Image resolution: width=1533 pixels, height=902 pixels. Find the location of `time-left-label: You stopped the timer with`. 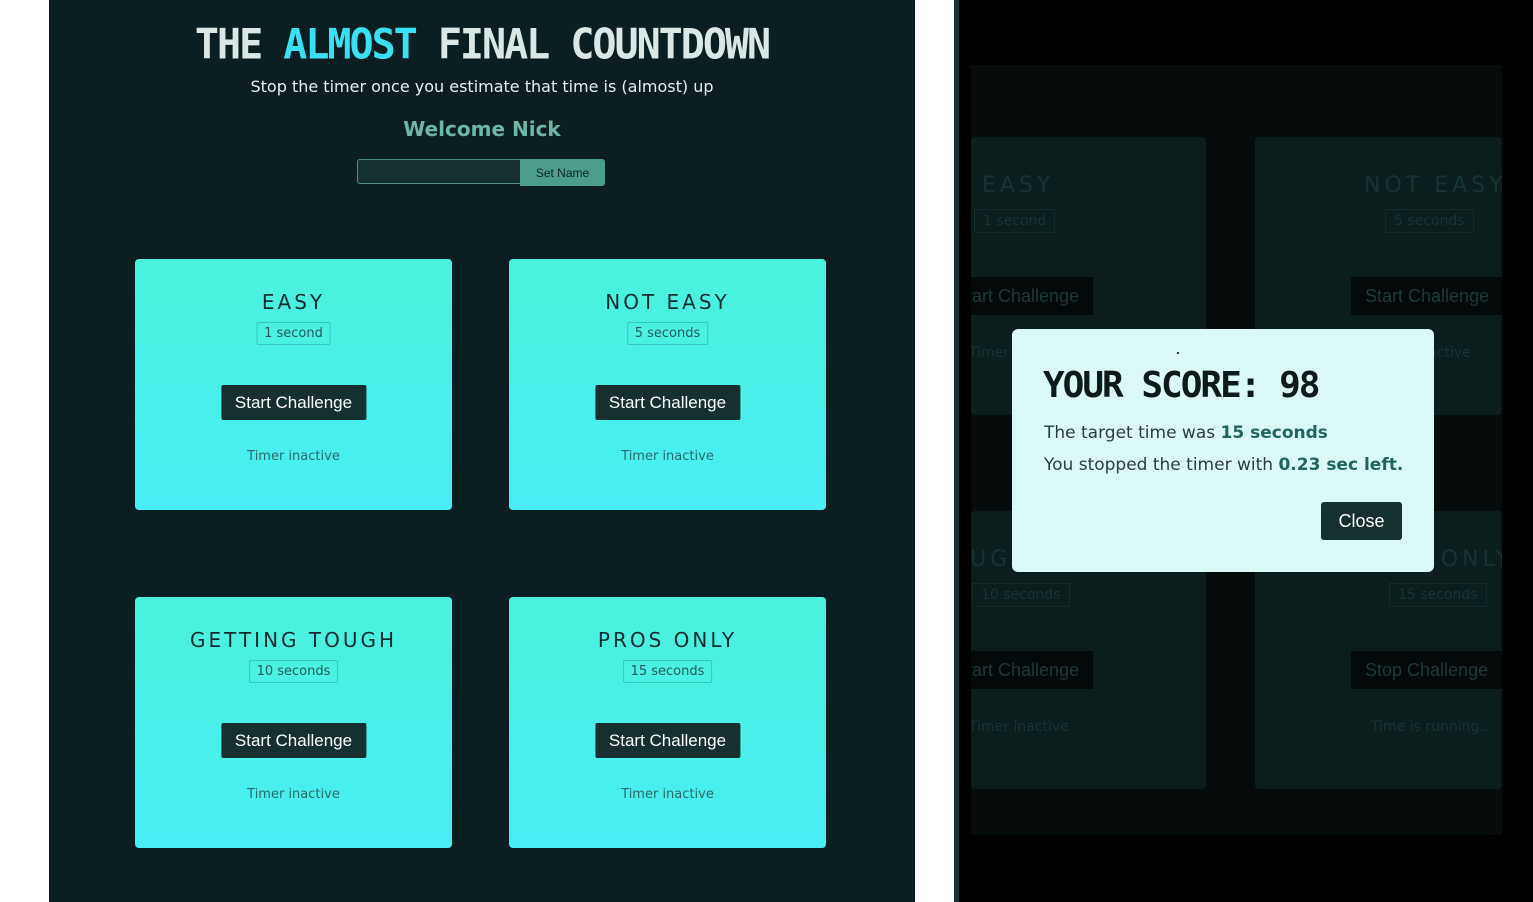

time-left-label: You stopped the timer with is located at coordinates (1161, 465).